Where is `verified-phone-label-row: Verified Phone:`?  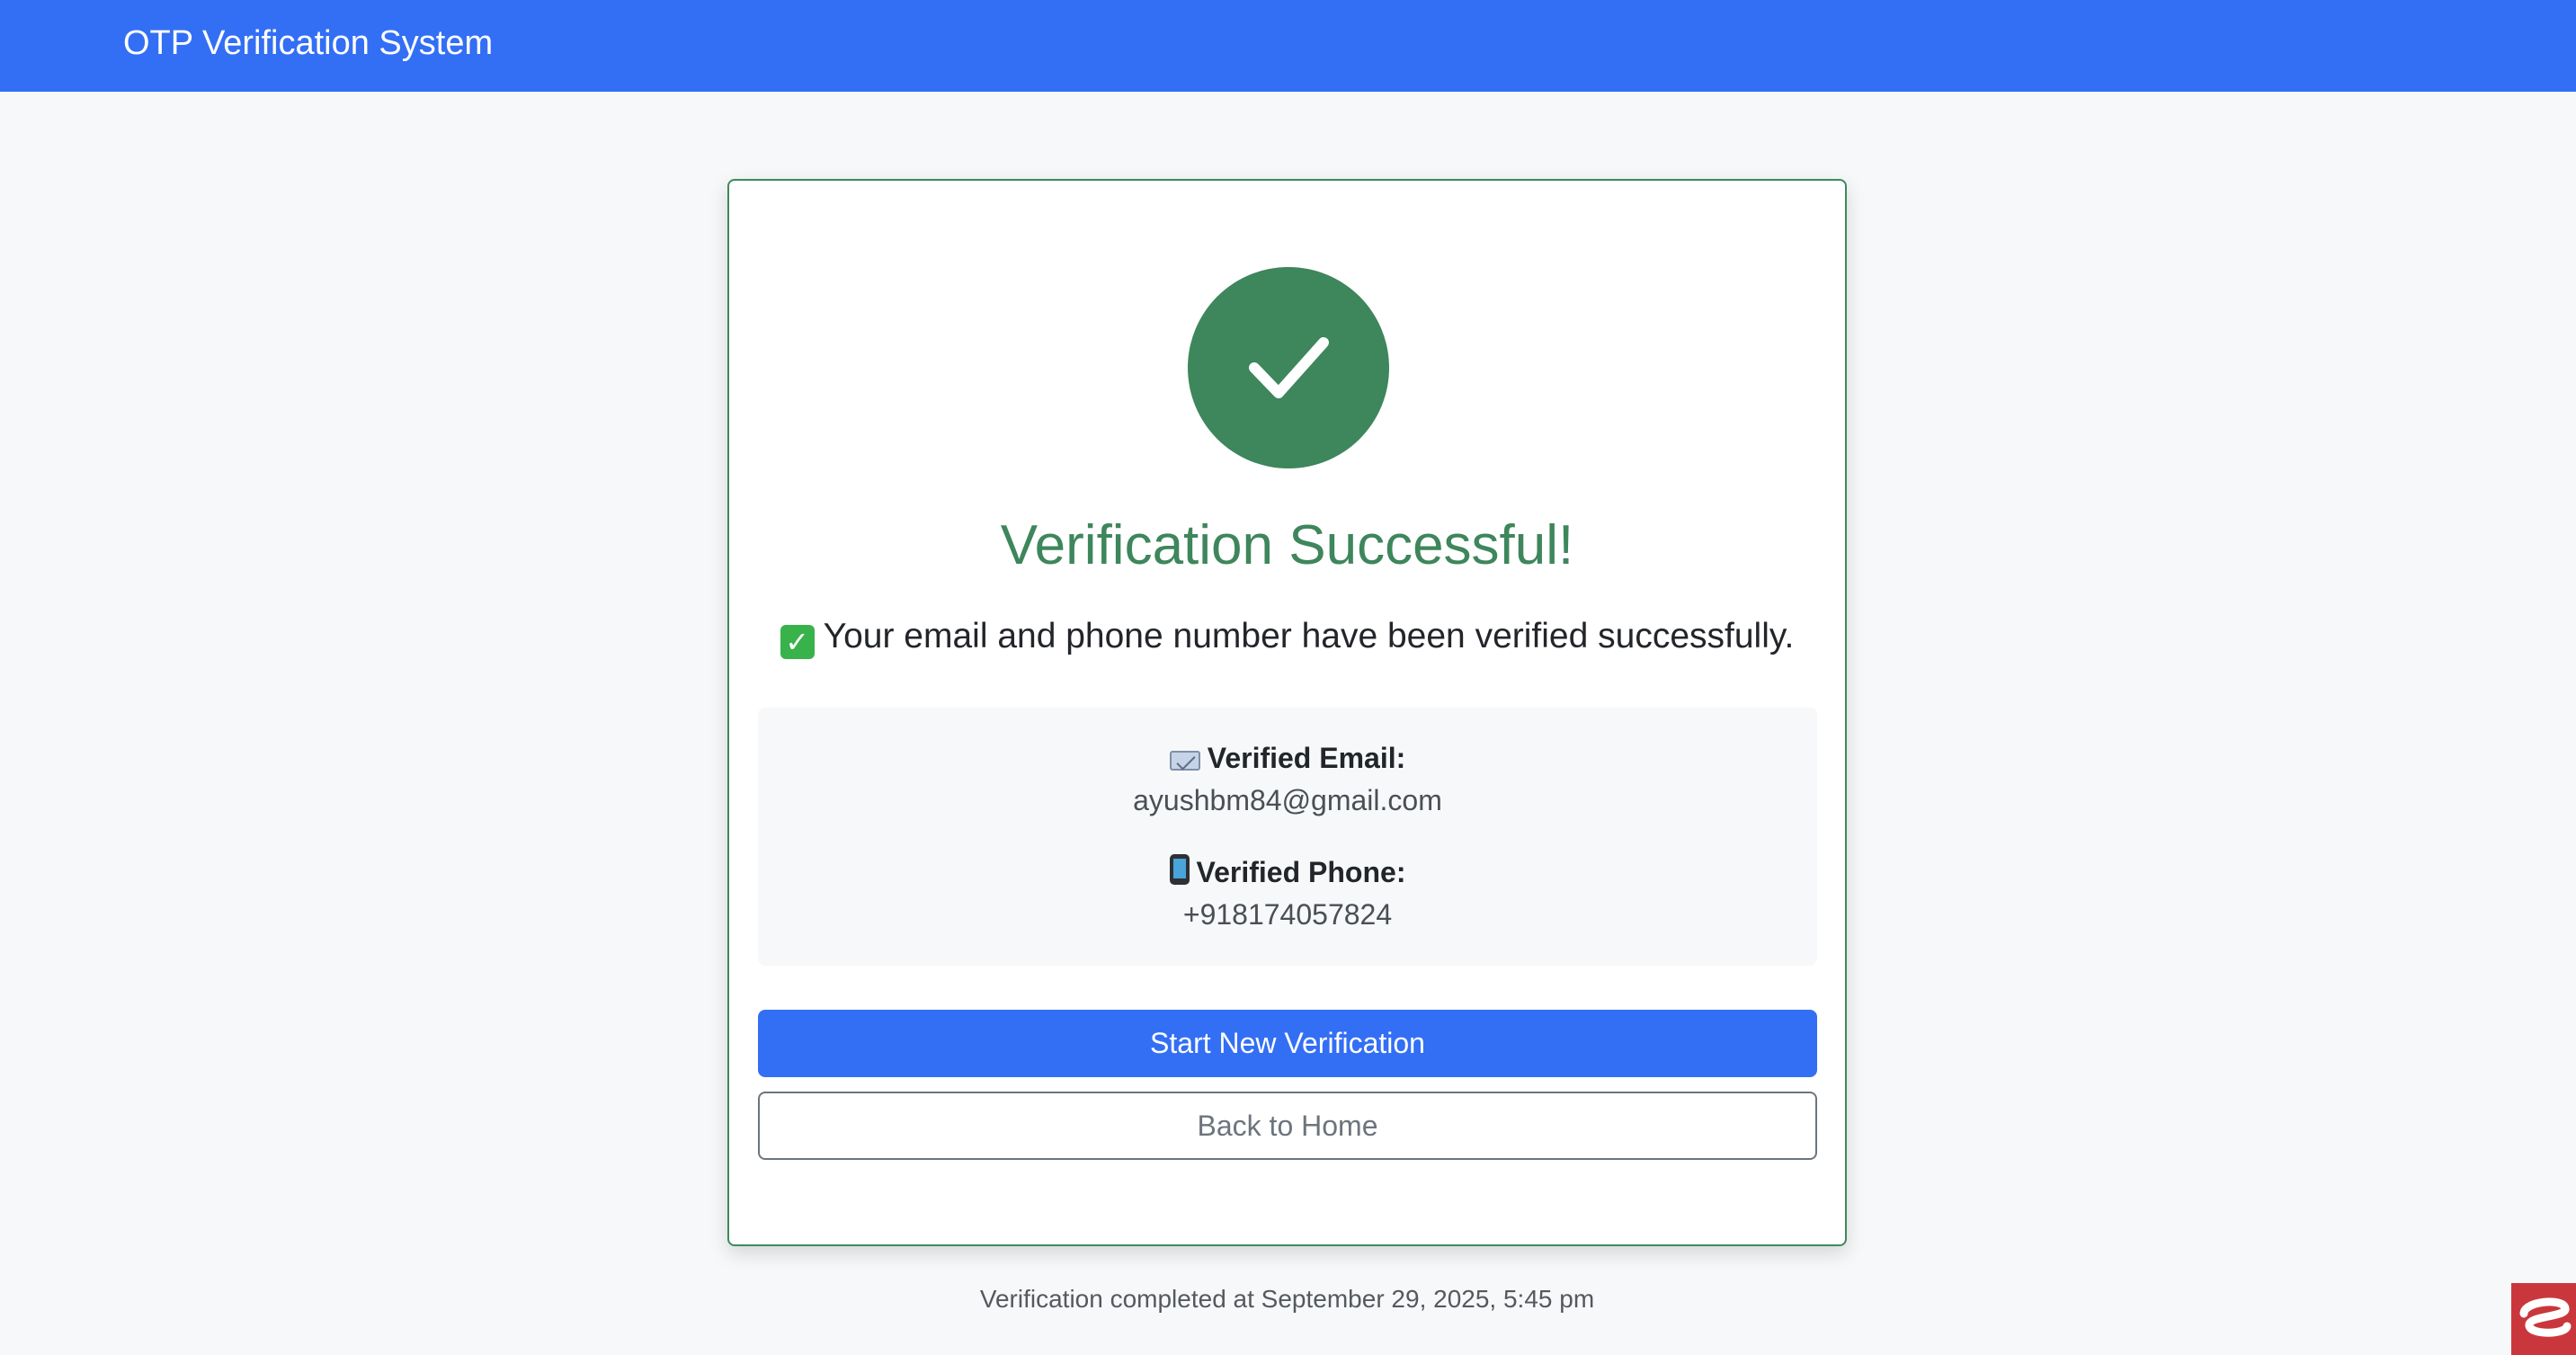
verified-phone-label-row: Verified Phone: is located at coordinates (1288, 872).